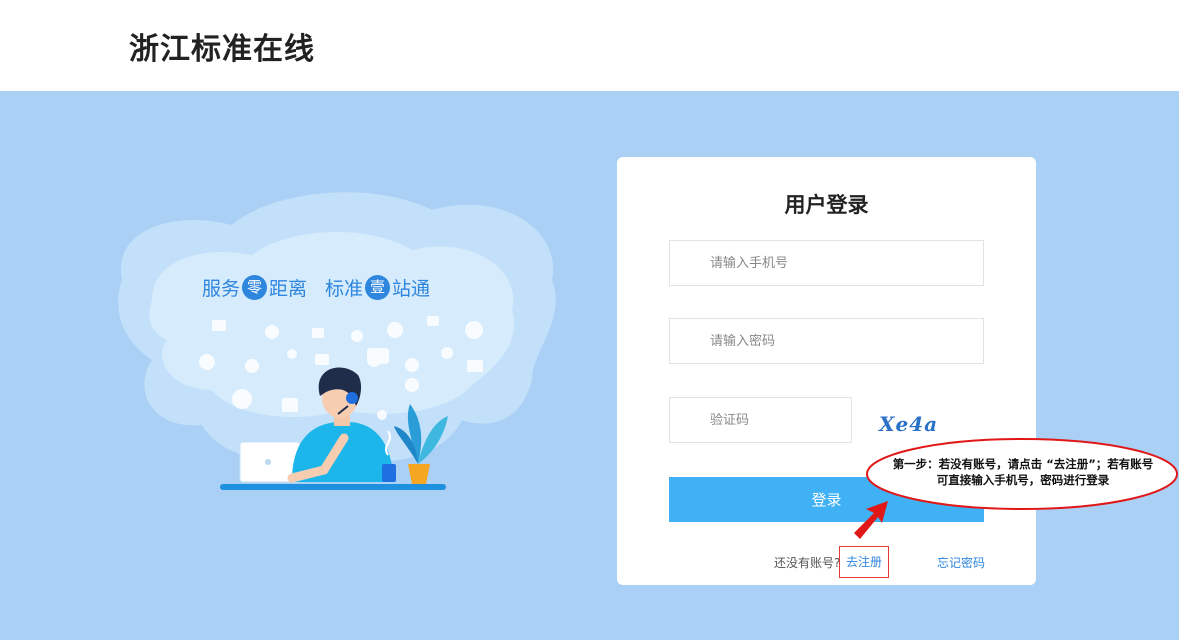 This screenshot has height=640, width=1179. Describe the element at coordinates (1023, 480) in the screenshot. I see `annotation-line: 可直接输入手机号，密码进行登录` at that location.